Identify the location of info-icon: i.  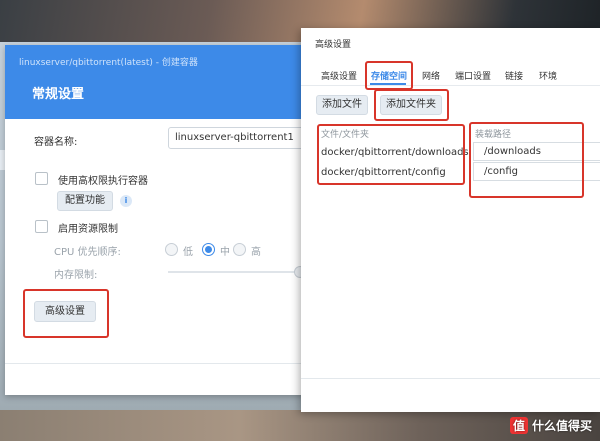
(126, 201).